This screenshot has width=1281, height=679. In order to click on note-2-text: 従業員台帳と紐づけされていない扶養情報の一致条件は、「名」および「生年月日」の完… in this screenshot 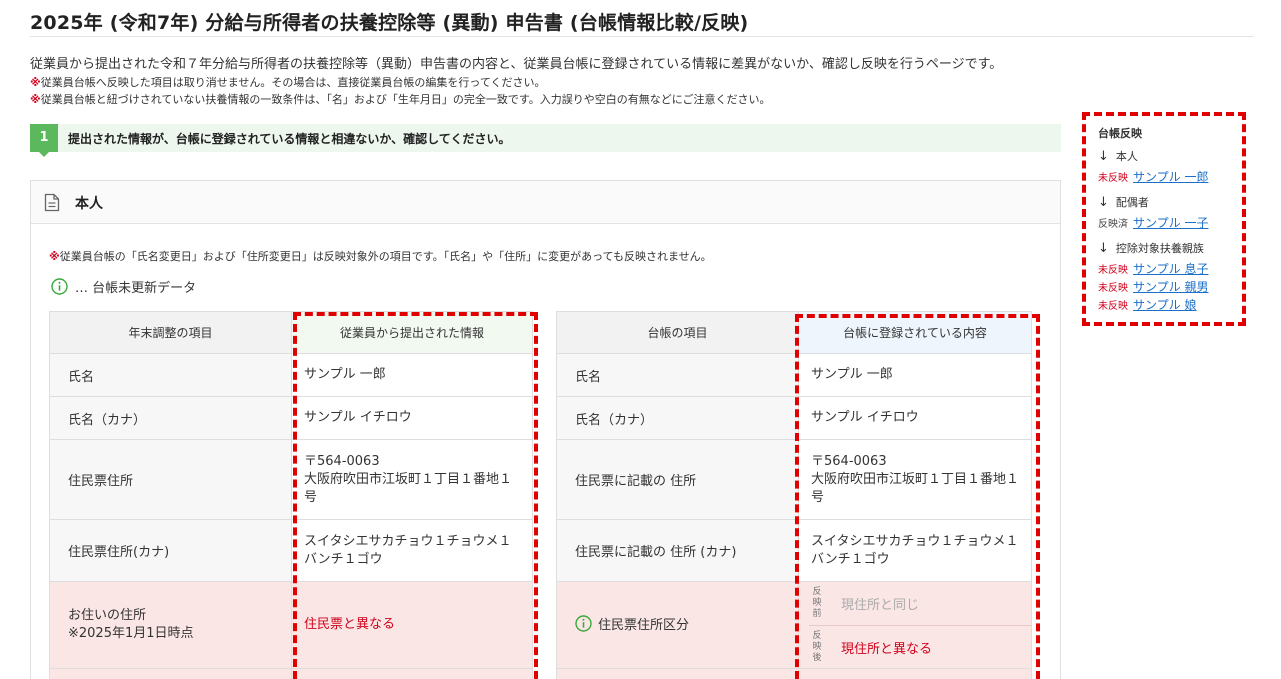, I will do `click(405, 99)`.